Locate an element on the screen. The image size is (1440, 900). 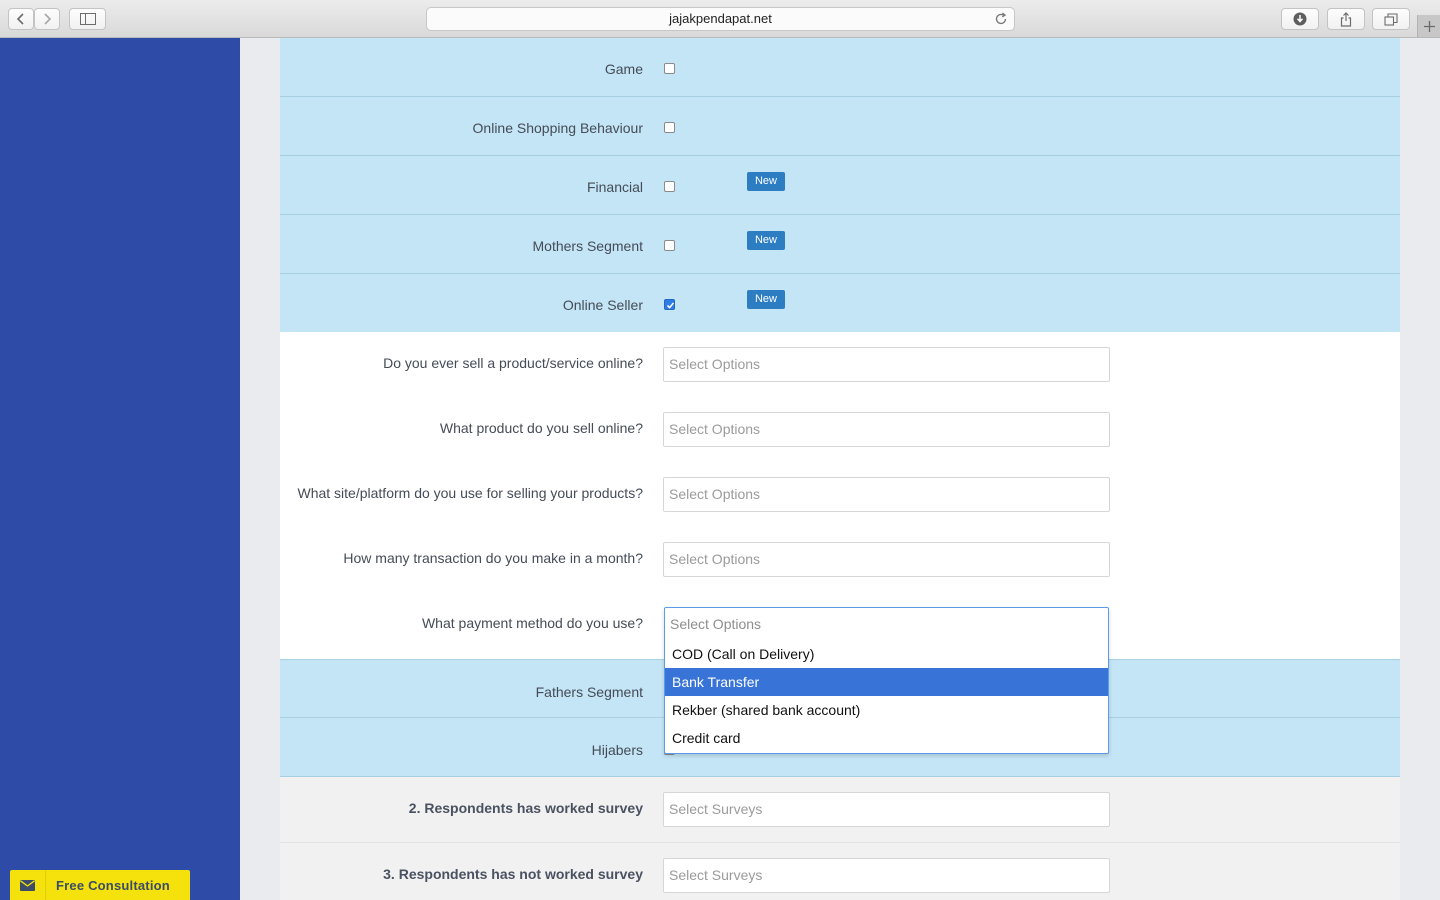
tabs-overview-button is located at coordinates (1391, 19).